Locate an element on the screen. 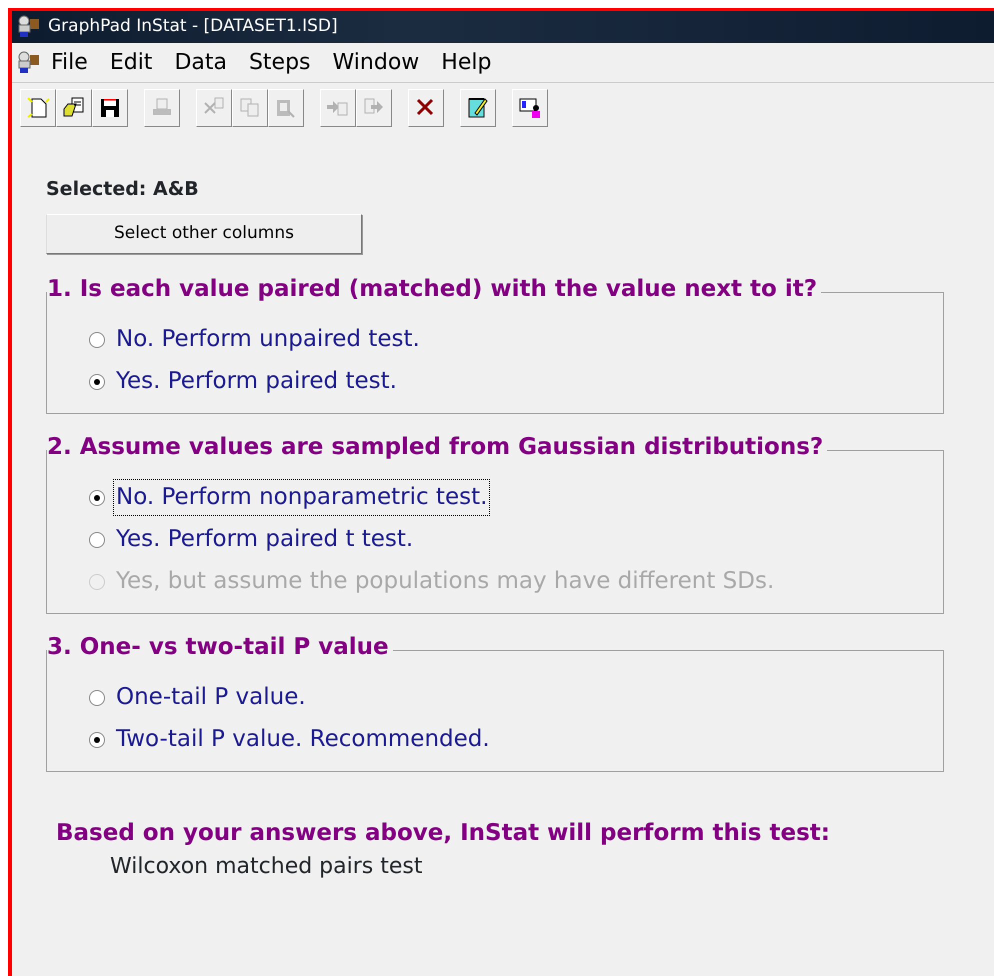  radio-label: No. Perform nonparametric test. is located at coordinates (301, 497).